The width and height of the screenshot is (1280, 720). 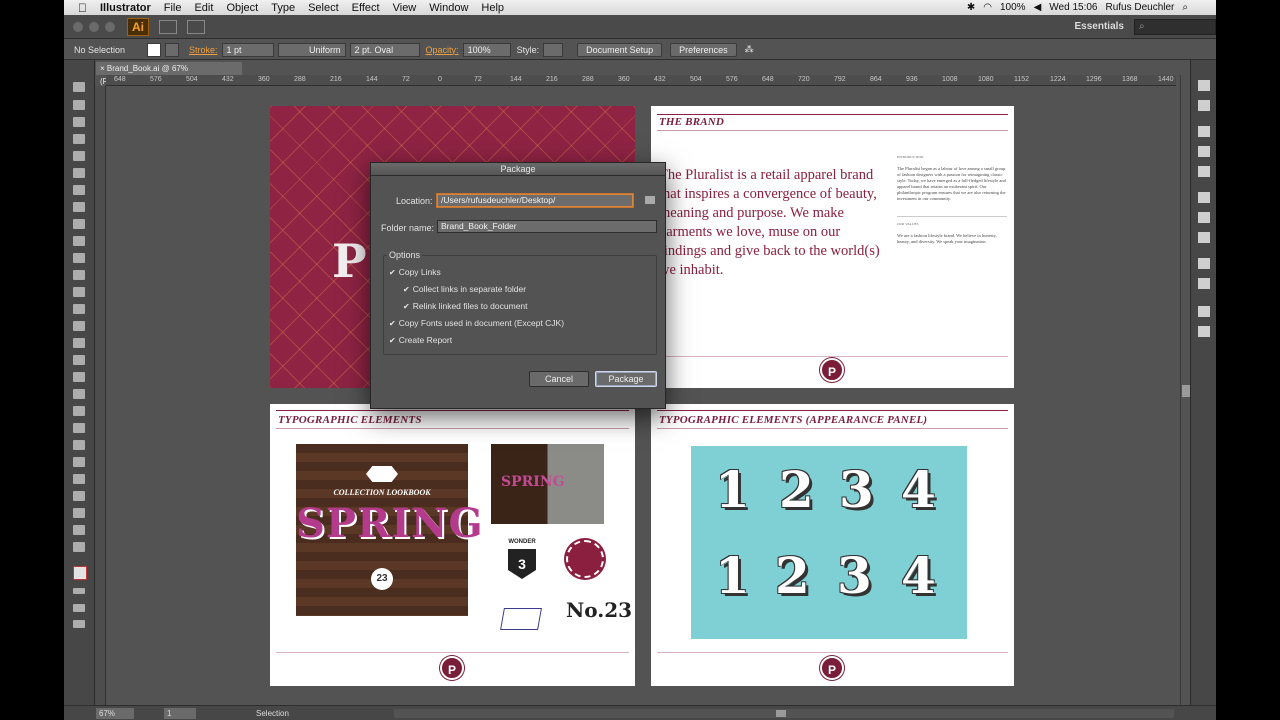 I want to click on bridge-icon, so click(x=168, y=26).